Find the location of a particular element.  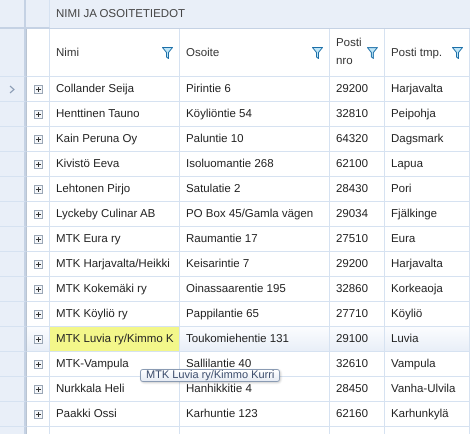

group-header: NIMI JA OSOITETIEDOT is located at coordinates (120, 14).